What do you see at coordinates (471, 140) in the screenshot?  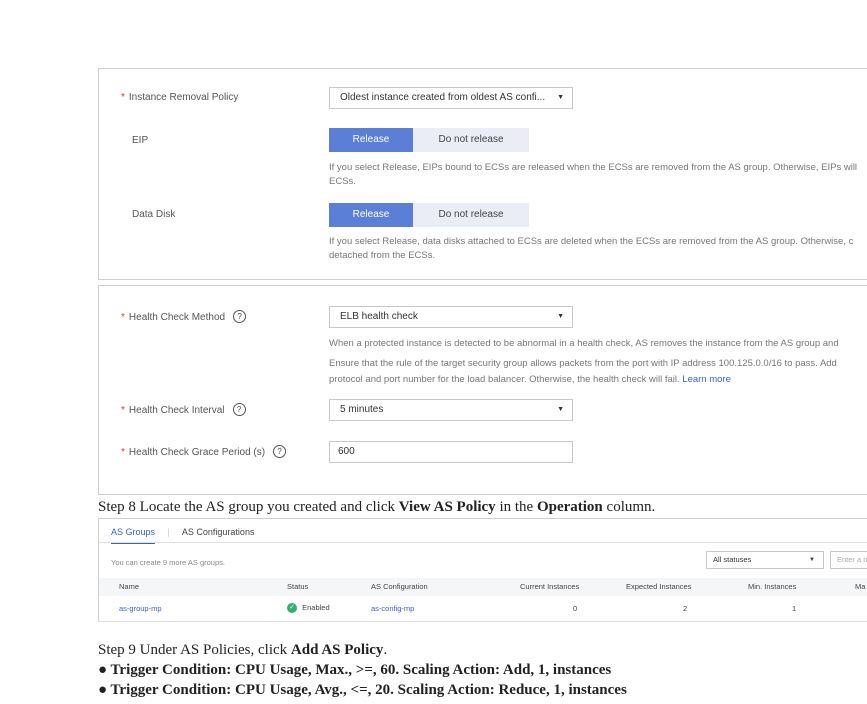 I see `eip-do-not-release-option: Do not release` at bounding box center [471, 140].